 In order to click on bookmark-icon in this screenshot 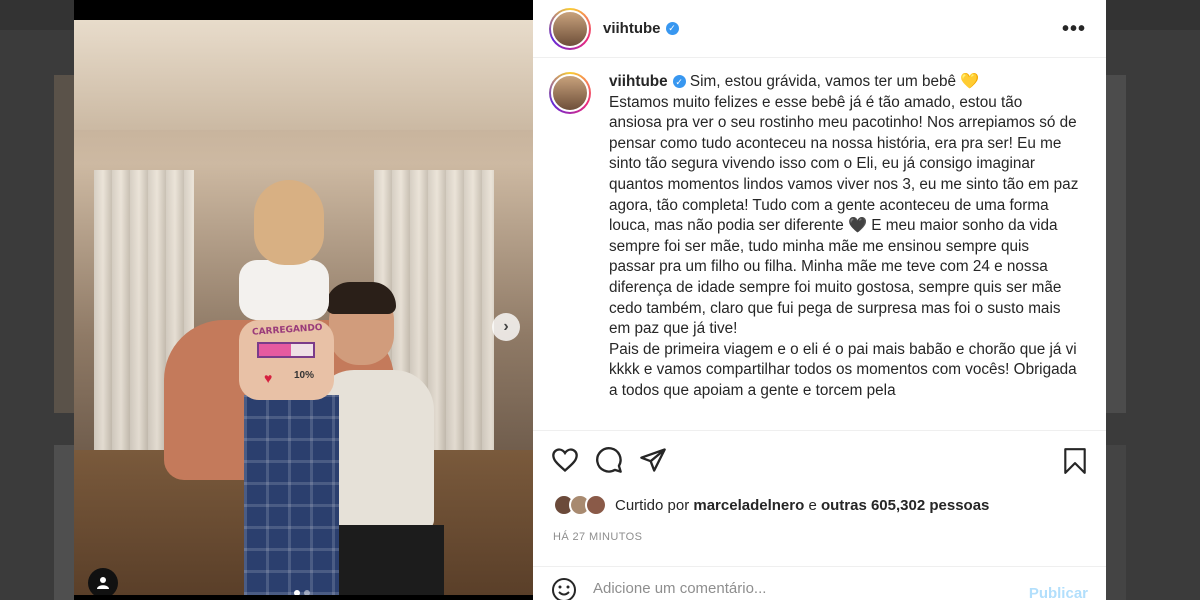, I will do `click(1075, 461)`.